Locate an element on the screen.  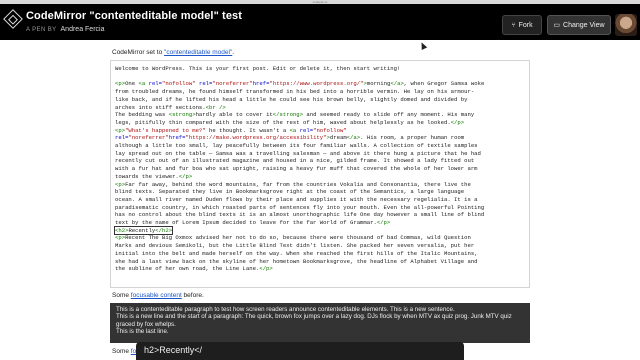
contenteditable-model-link: "contenteditable model" is located at coordinates (198, 52).